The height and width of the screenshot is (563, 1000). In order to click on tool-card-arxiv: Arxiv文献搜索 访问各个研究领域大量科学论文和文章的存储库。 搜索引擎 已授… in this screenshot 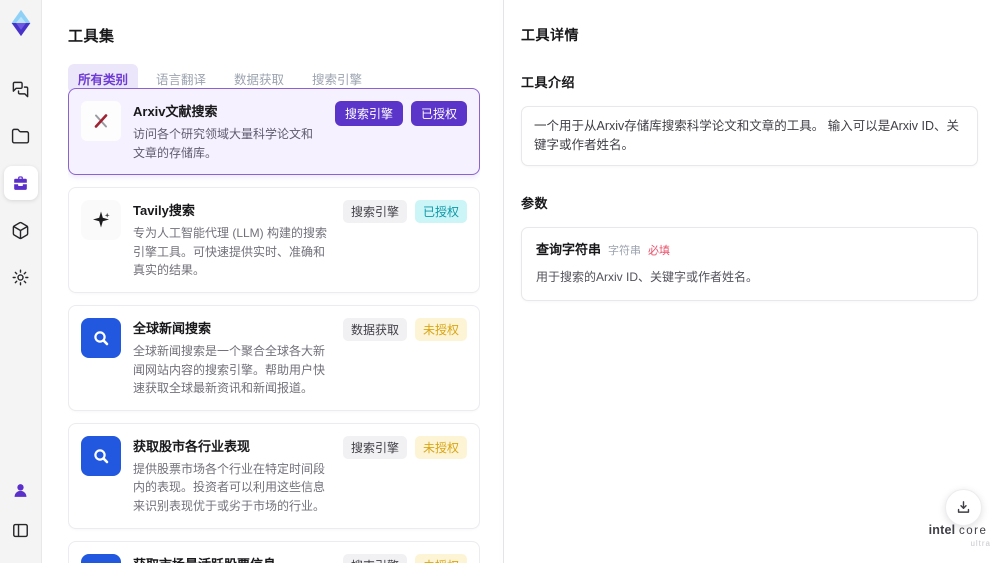, I will do `click(274, 132)`.